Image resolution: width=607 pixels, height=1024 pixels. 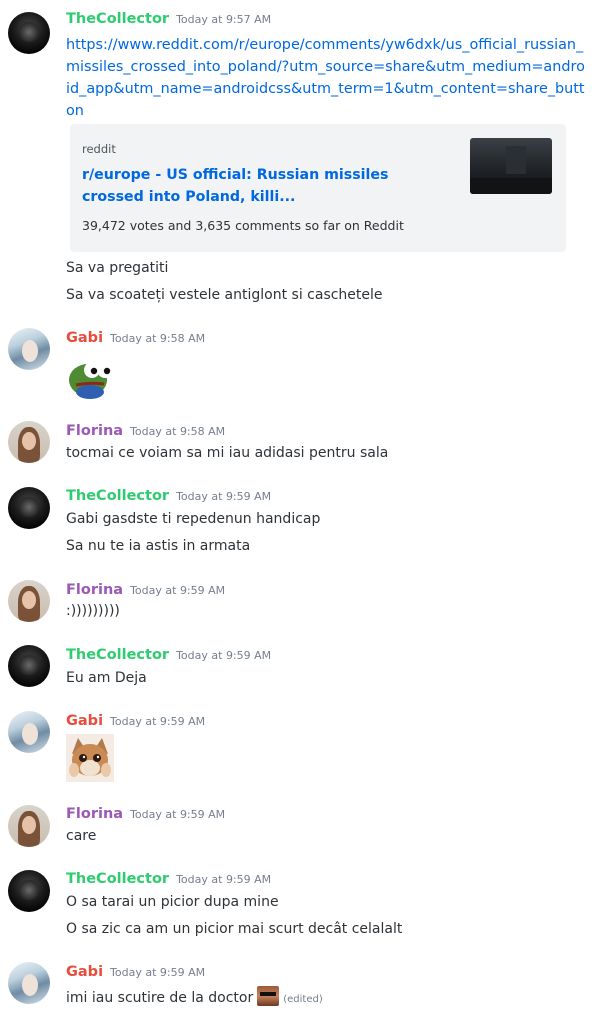 What do you see at coordinates (93, 611) in the screenshot?
I see `message-text: :)))))))))` at bounding box center [93, 611].